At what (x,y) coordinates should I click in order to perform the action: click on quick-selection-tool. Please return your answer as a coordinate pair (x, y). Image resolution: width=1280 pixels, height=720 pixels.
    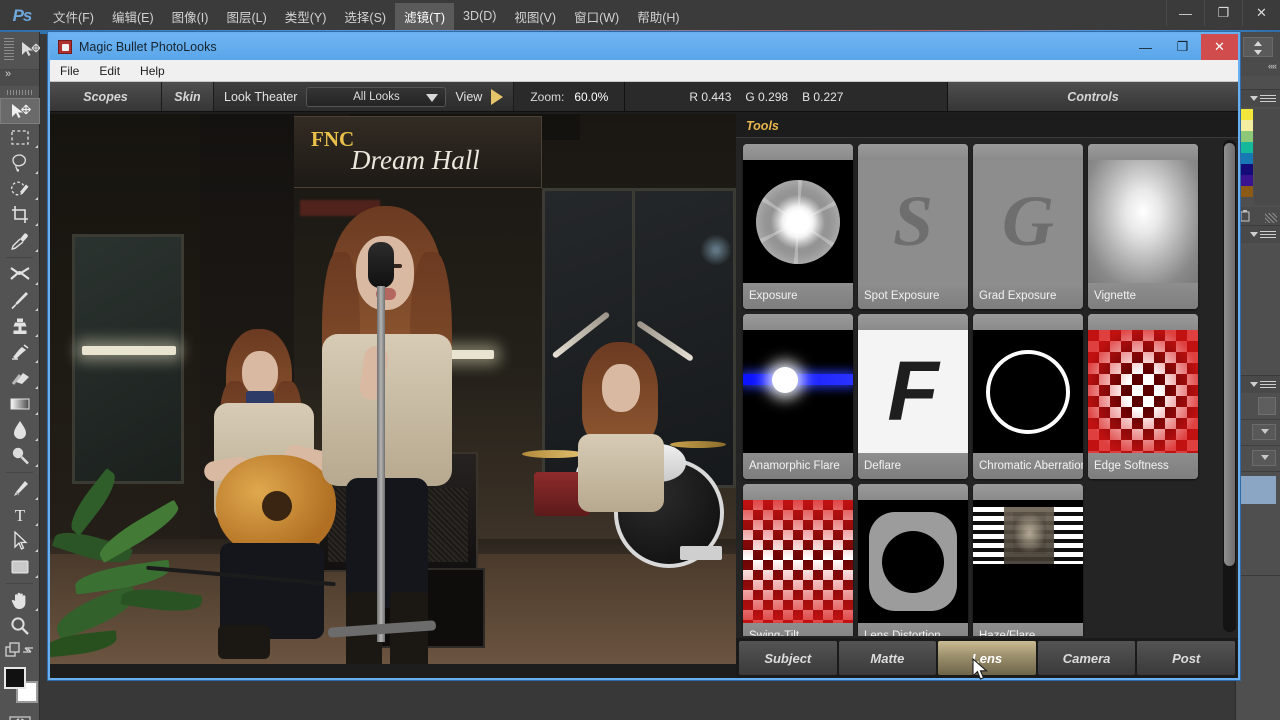
    Looking at the image, I should click on (20, 189).